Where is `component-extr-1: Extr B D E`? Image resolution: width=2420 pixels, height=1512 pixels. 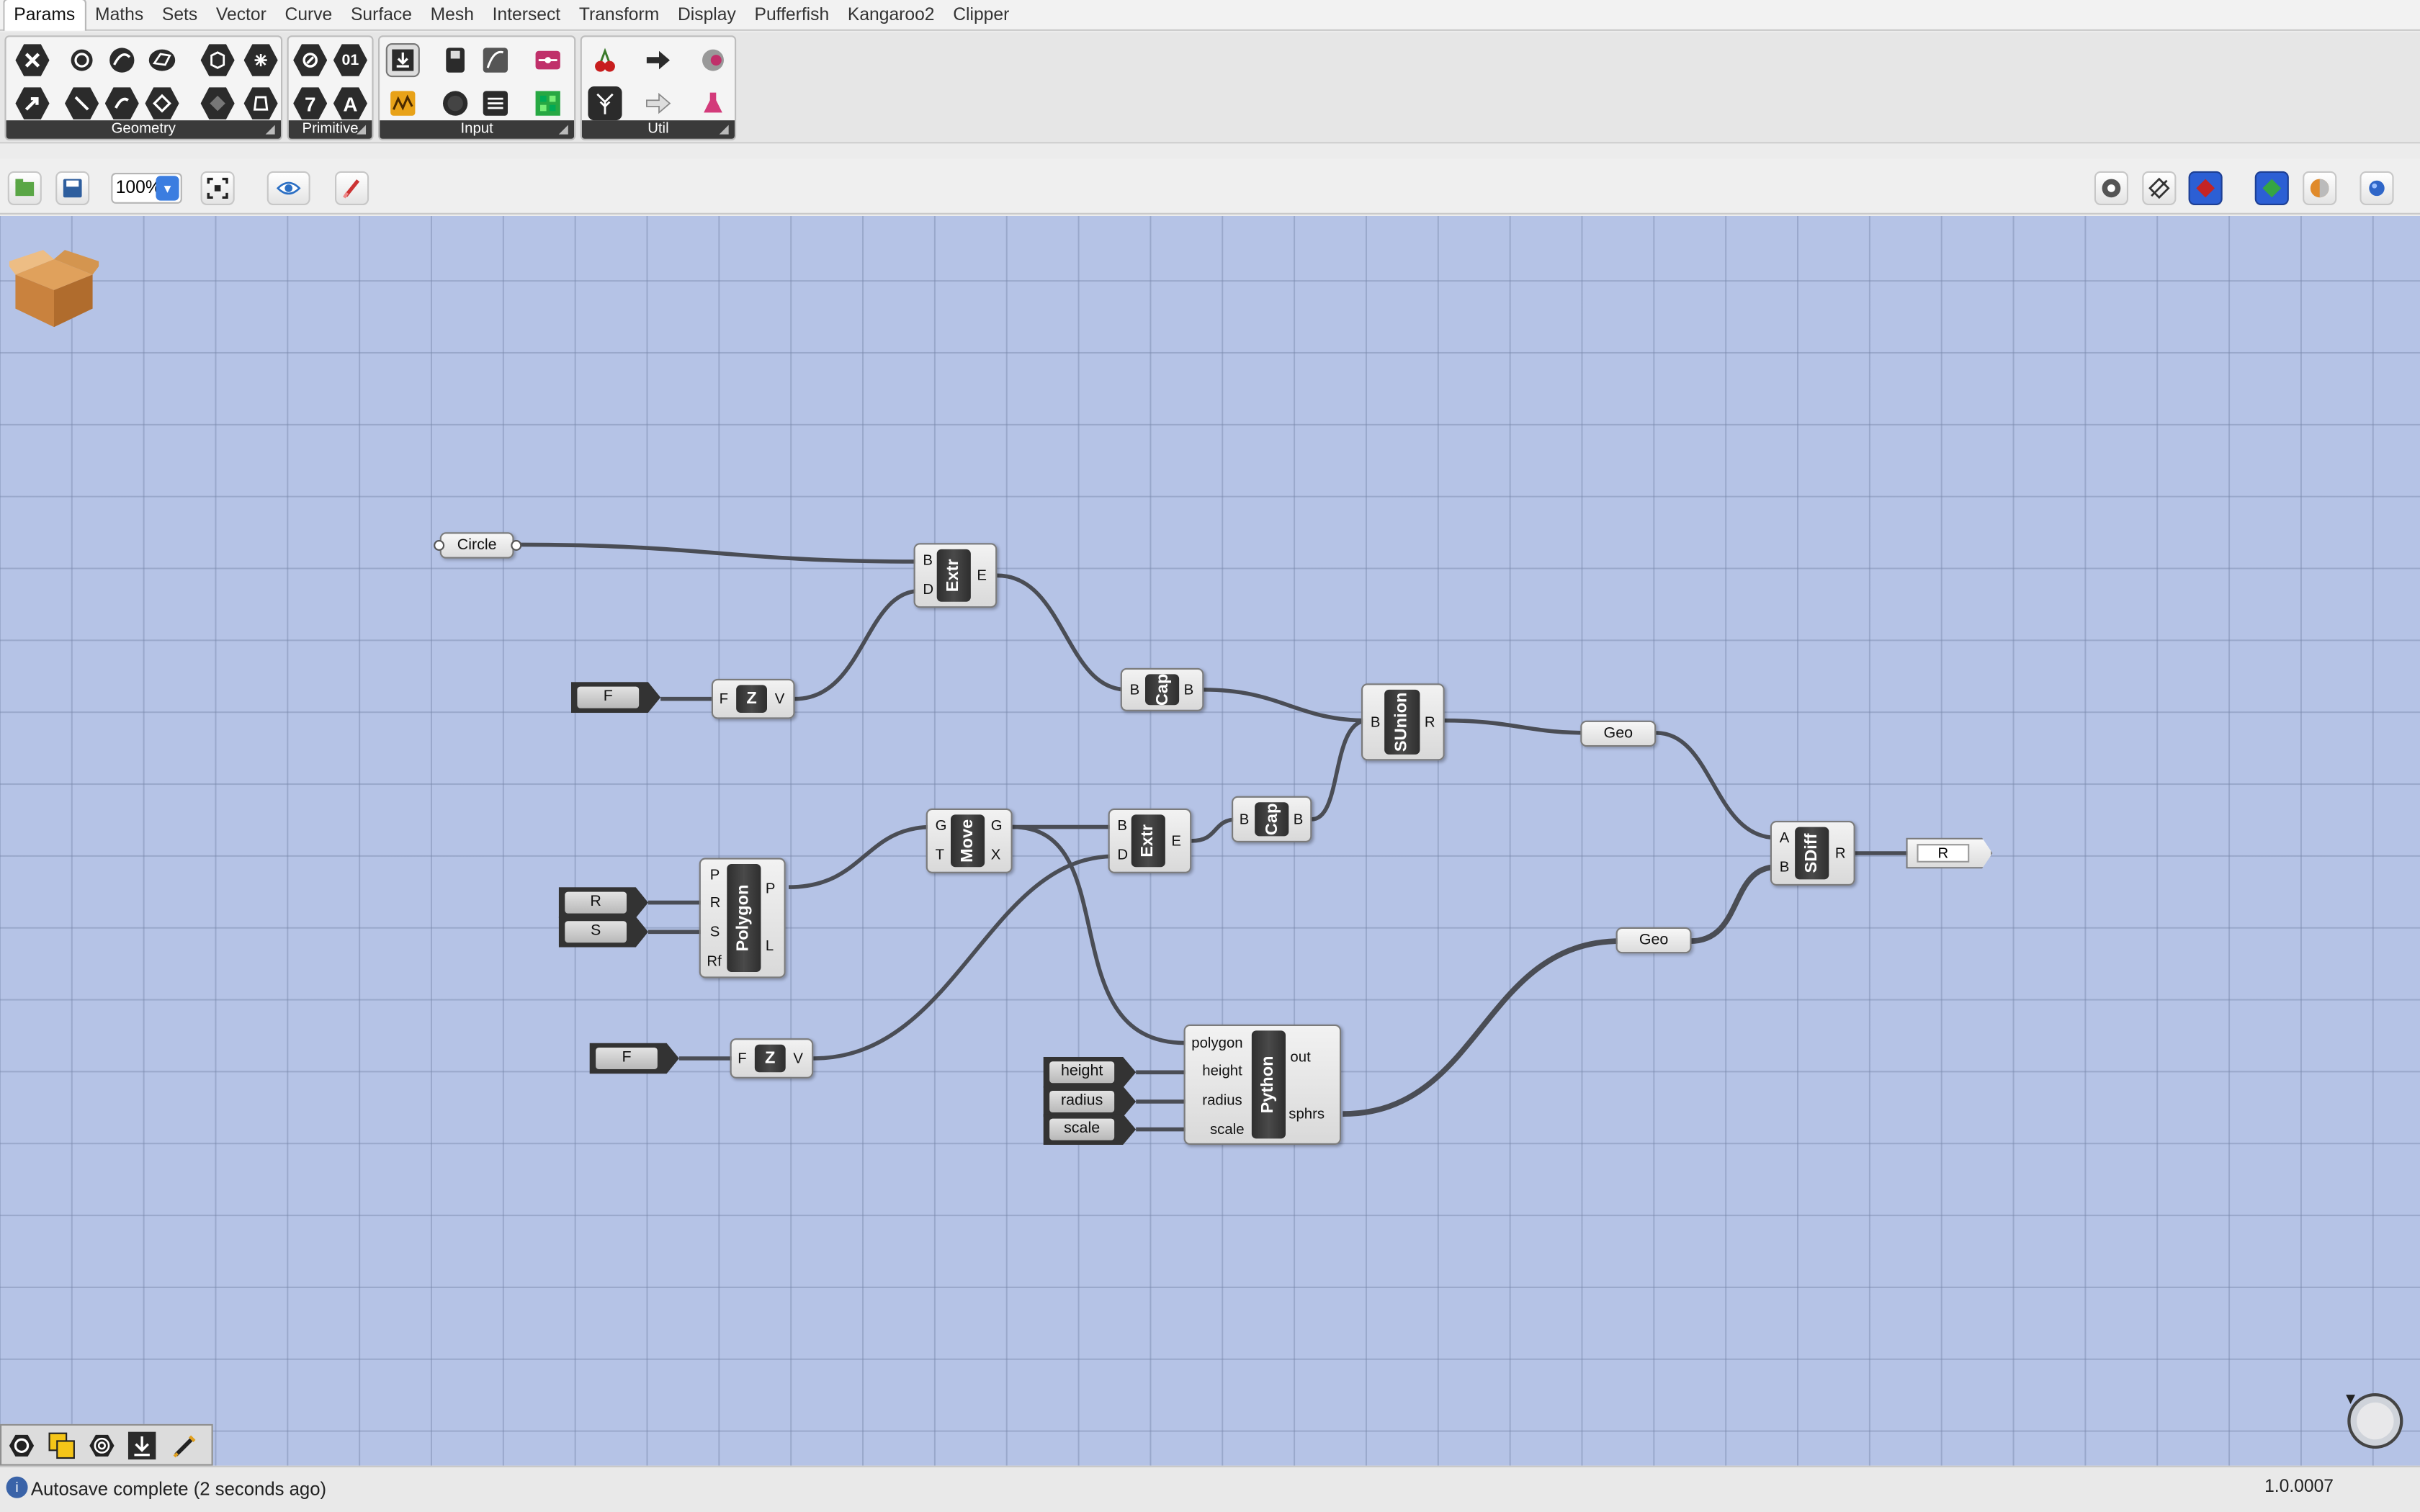
component-extr-1: Extr B D E is located at coordinates (955, 575).